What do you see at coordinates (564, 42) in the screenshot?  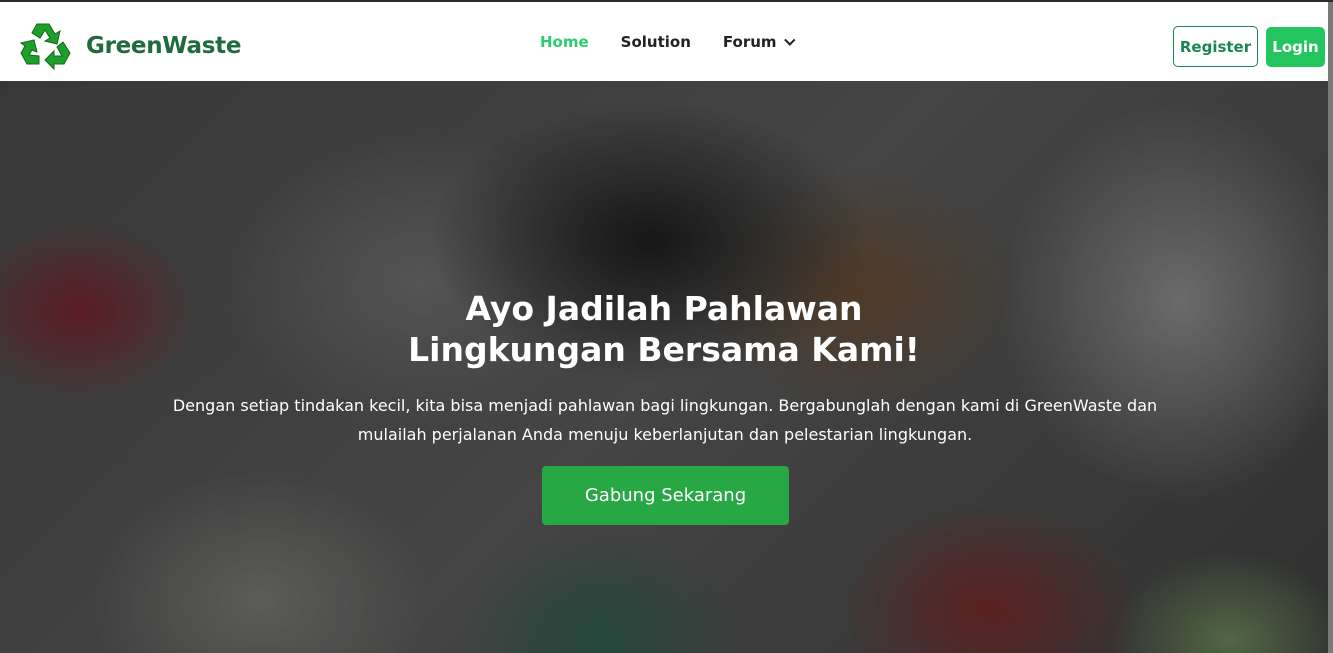 I see `nav-home: Home` at bounding box center [564, 42].